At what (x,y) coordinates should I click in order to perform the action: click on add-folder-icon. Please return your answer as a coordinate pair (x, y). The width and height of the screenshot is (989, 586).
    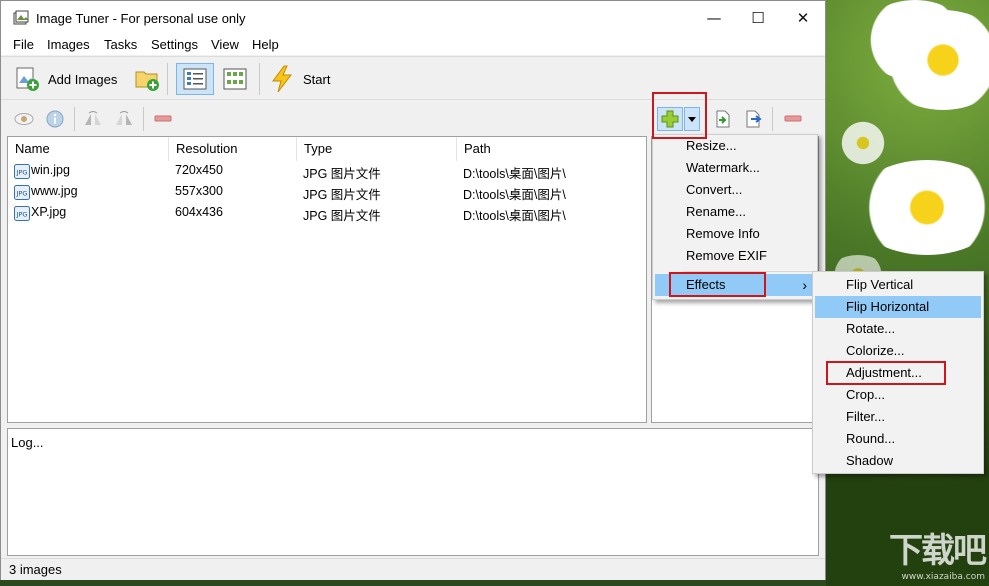
    Looking at the image, I should click on (147, 81).